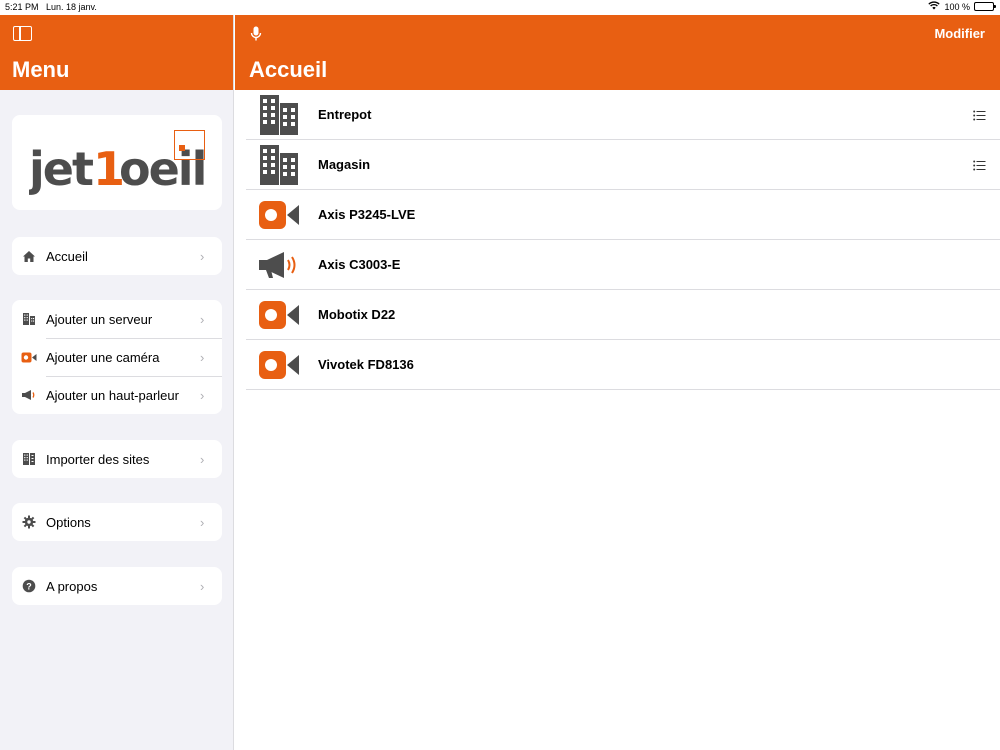 The image size is (1000, 750). What do you see at coordinates (112, 395) in the screenshot?
I see `menu-item-label: Ajouter un haut-parleur` at bounding box center [112, 395].